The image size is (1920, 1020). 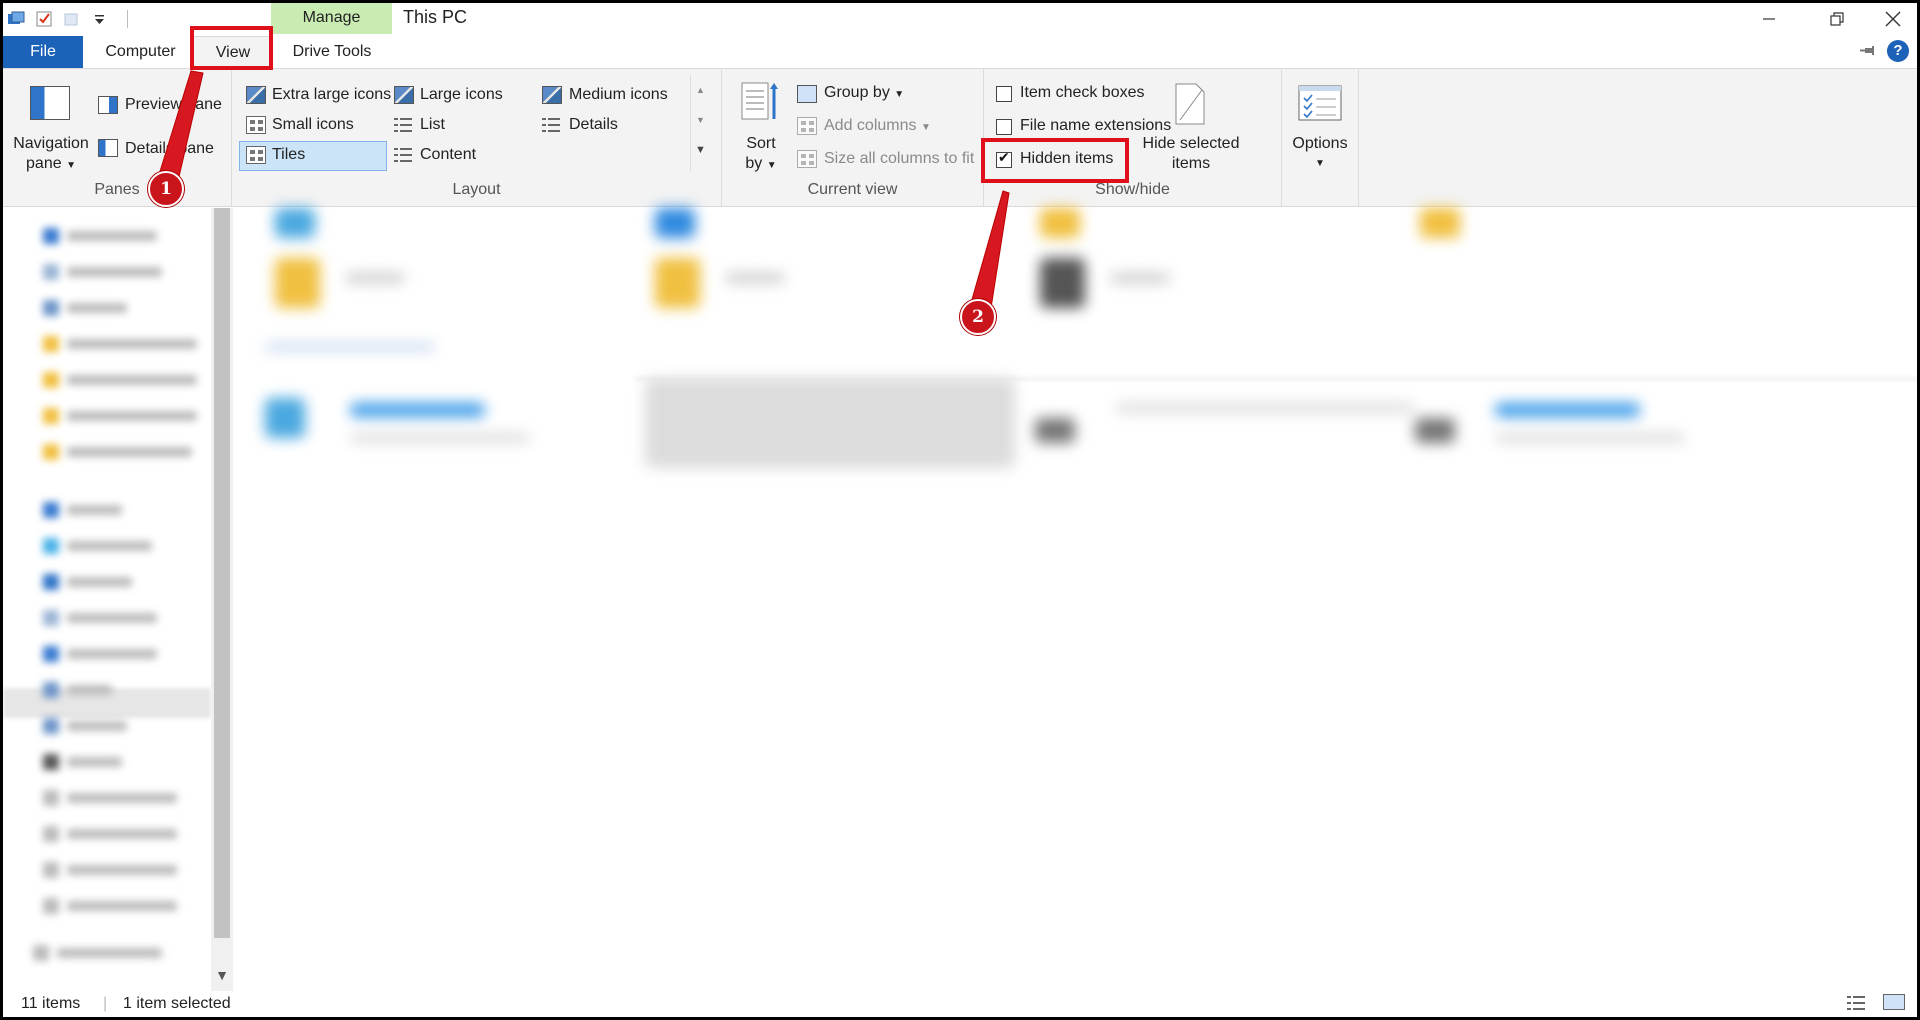 I want to click on item-check-boxes-checkbox, so click(x=1004, y=94).